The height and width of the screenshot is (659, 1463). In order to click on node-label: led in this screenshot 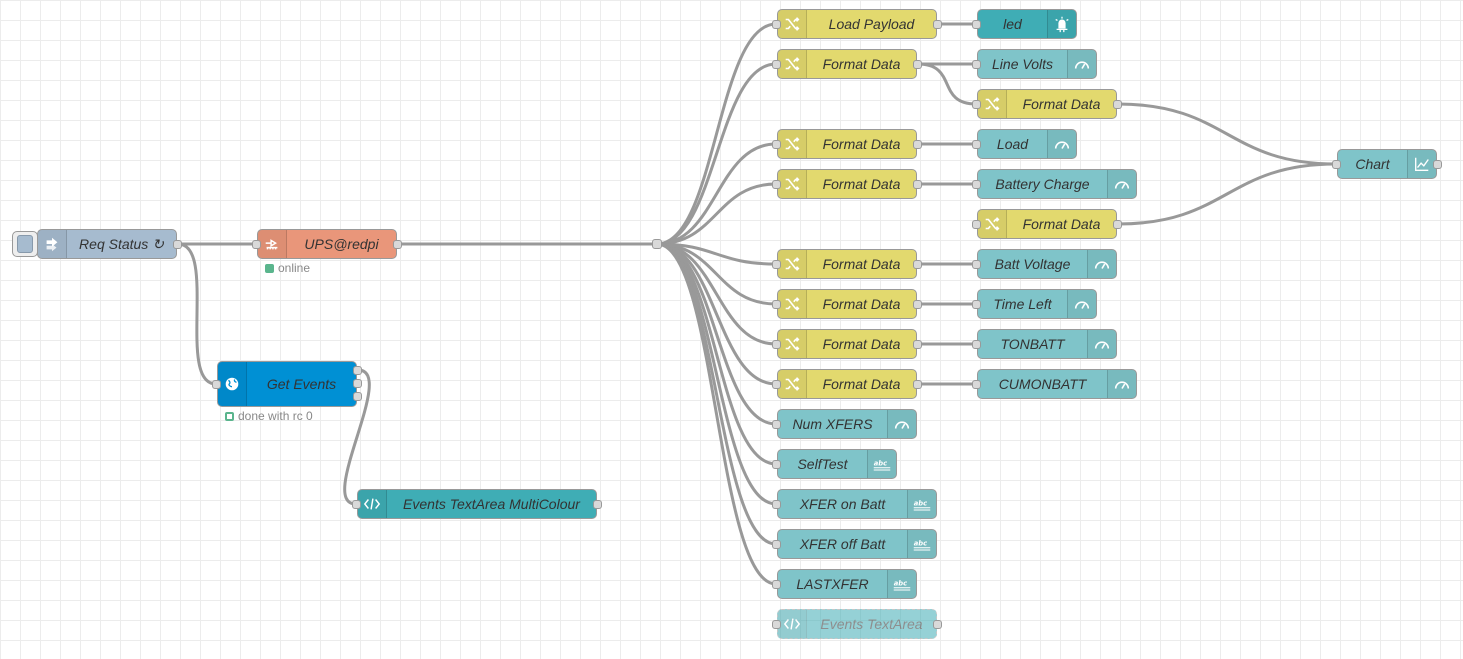, I will do `click(1012, 24)`.